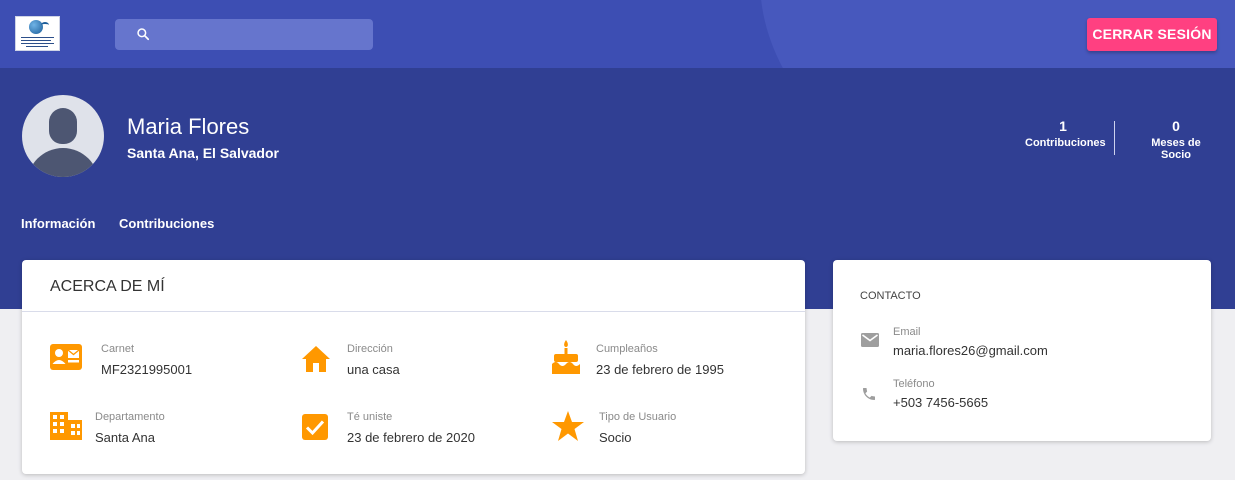 The image size is (1235, 480). What do you see at coordinates (660, 369) in the screenshot?
I see `info-value: 23 de febrero de 1995` at bounding box center [660, 369].